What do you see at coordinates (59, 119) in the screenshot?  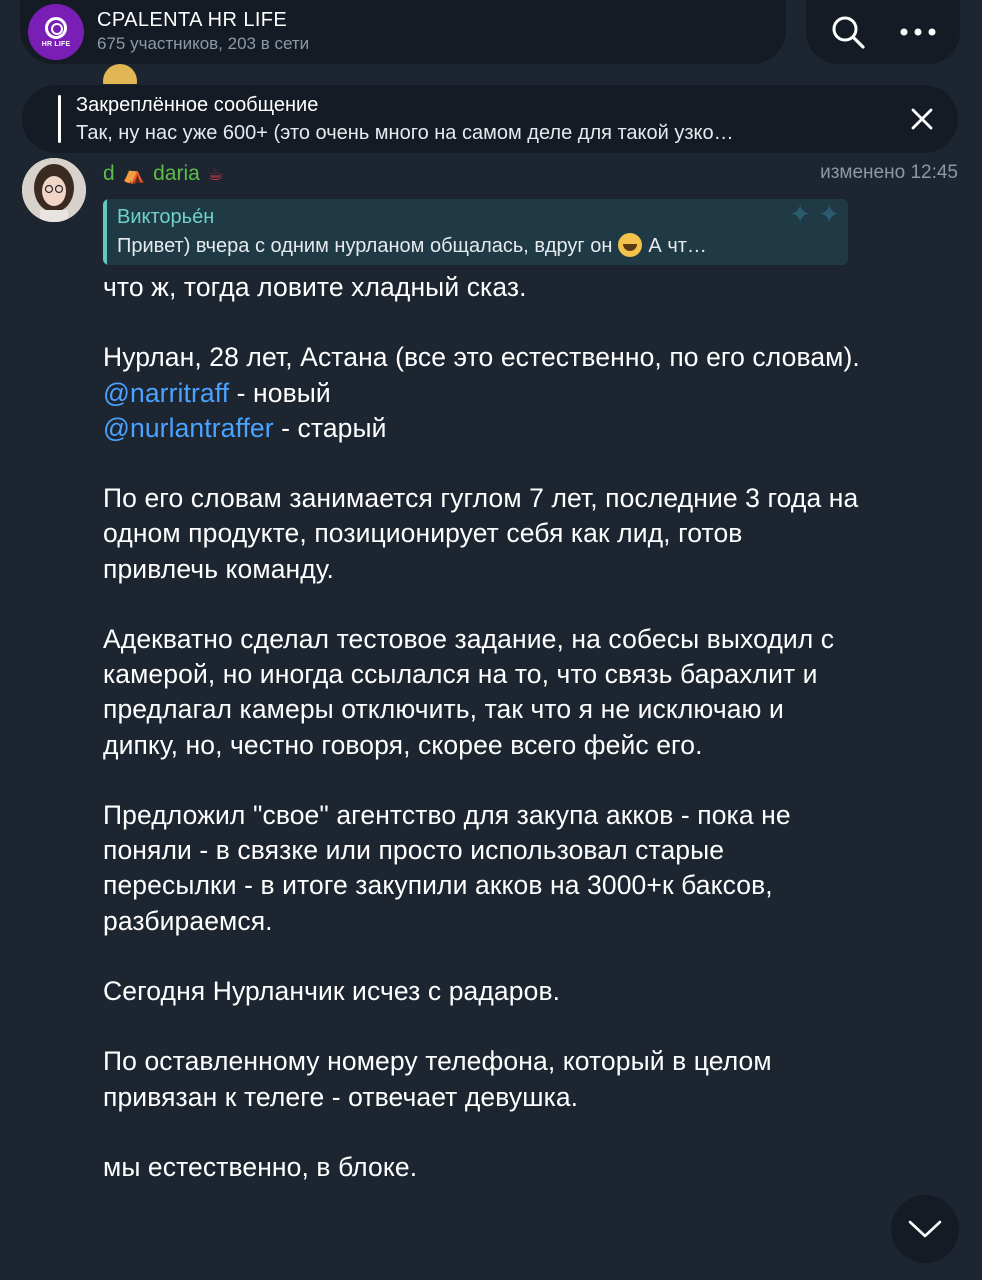 I see `pinned-indicator` at bounding box center [59, 119].